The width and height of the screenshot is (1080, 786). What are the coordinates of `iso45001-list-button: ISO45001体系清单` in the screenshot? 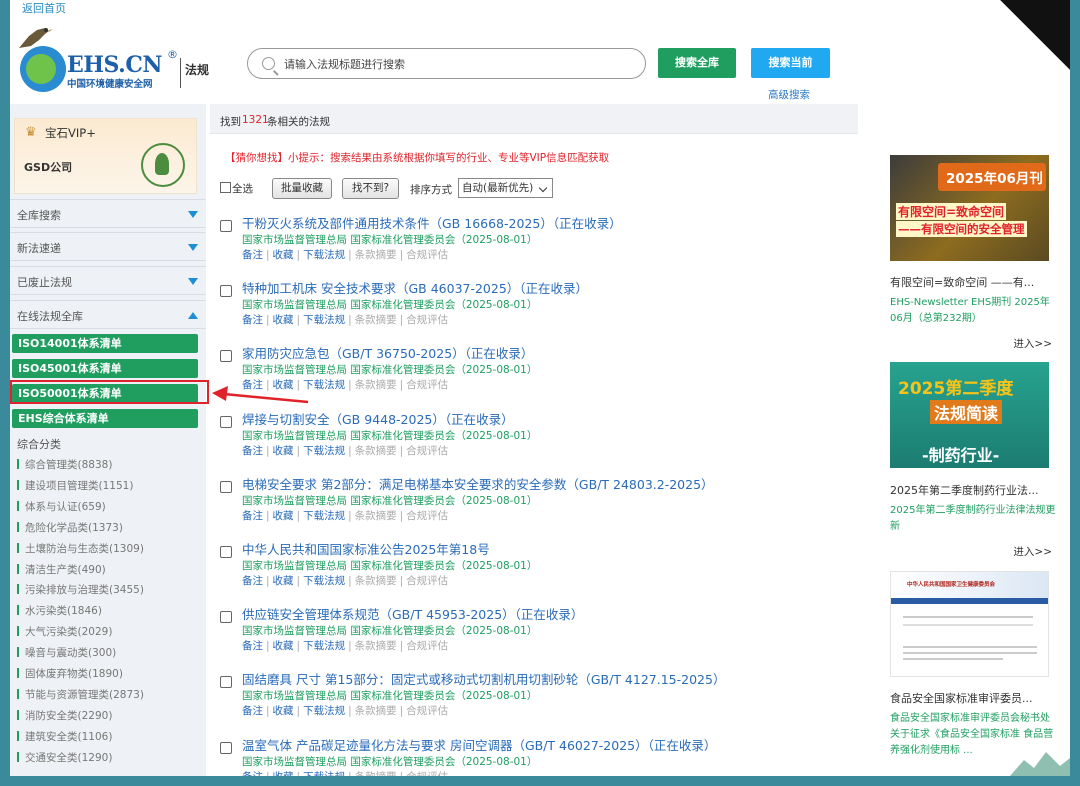 It's located at (105, 368).